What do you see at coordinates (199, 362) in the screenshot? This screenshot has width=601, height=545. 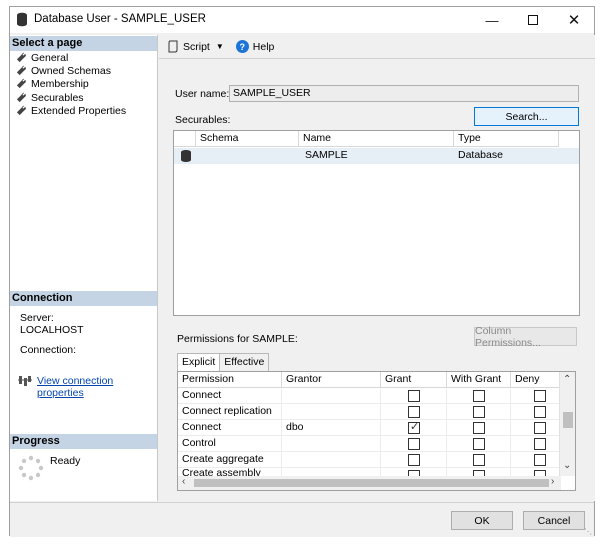 I see `tab-explicit: Explicit` at bounding box center [199, 362].